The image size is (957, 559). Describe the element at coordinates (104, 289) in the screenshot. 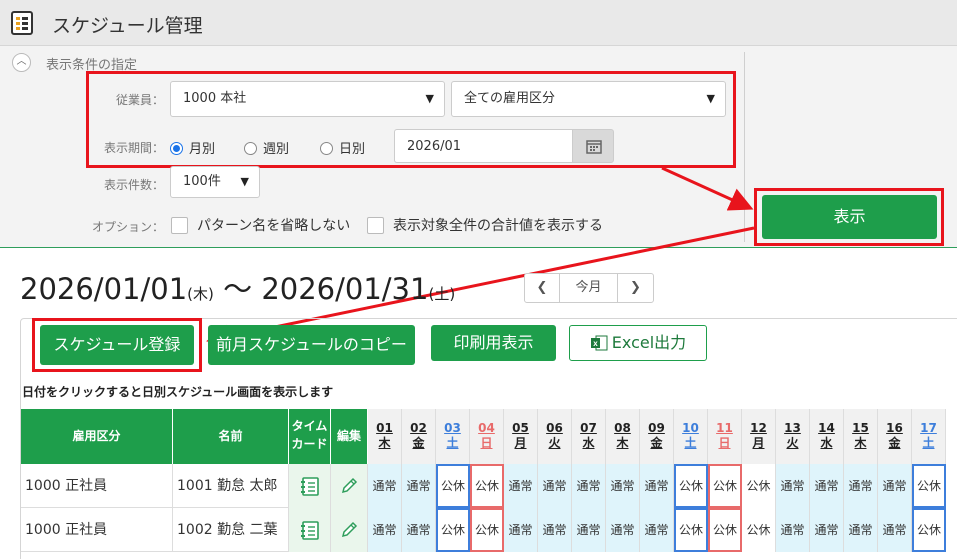

I see `range-start: 2026/01/01` at that location.